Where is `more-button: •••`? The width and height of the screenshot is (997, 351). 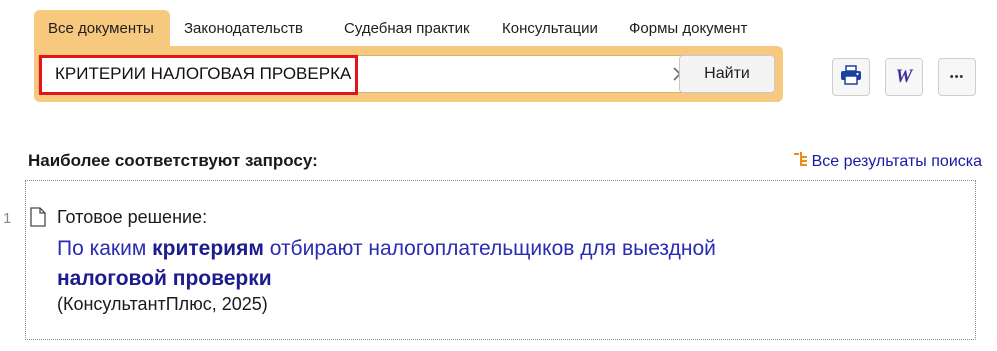 more-button: ••• is located at coordinates (957, 77).